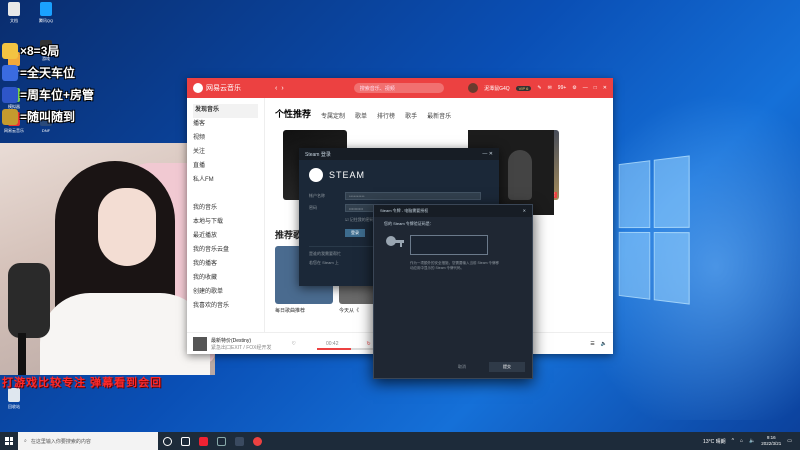 The height and width of the screenshot is (450, 800). Describe the element at coordinates (225, 111) in the screenshot. I see `sidebar-item: 发现音乐` at that location.